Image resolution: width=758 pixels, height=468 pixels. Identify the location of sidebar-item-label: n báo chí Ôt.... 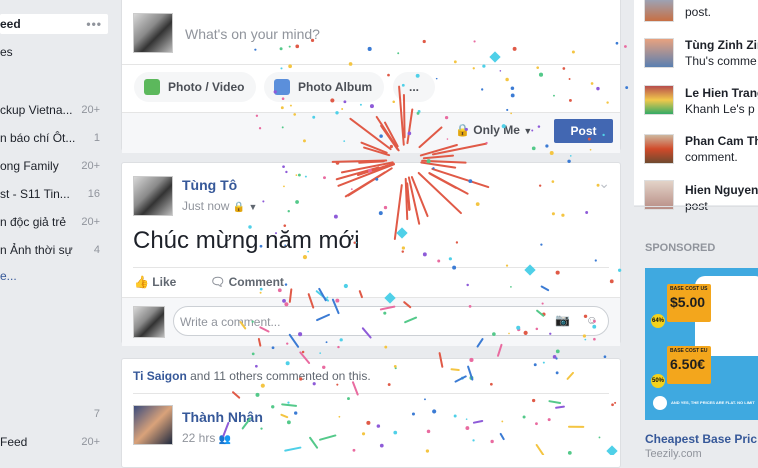
(37, 138).